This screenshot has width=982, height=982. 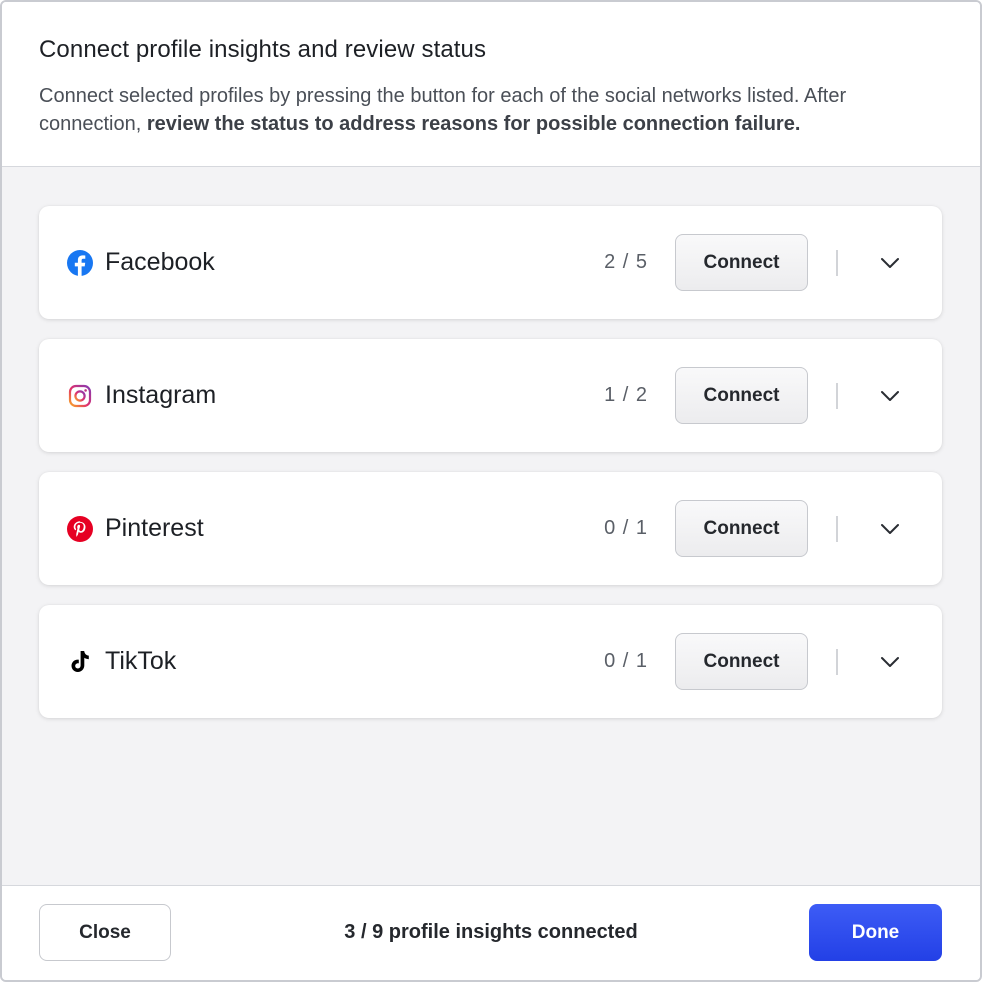 What do you see at coordinates (741, 262) in the screenshot?
I see `connect-button-facebook: Connect` at bounding box center [741, 262].